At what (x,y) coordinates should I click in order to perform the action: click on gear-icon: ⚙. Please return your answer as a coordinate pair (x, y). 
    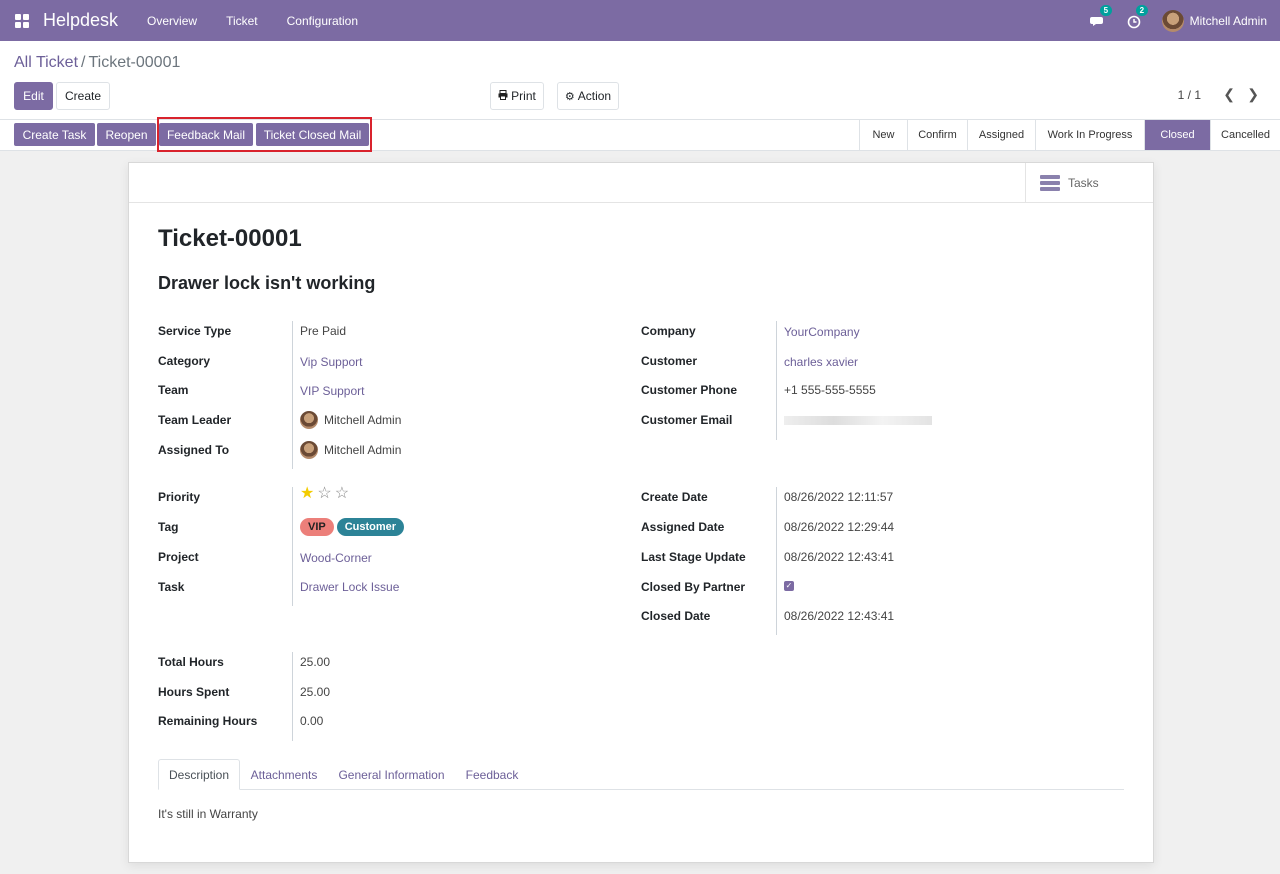
    Looking at the image, I should click on (569, 96).